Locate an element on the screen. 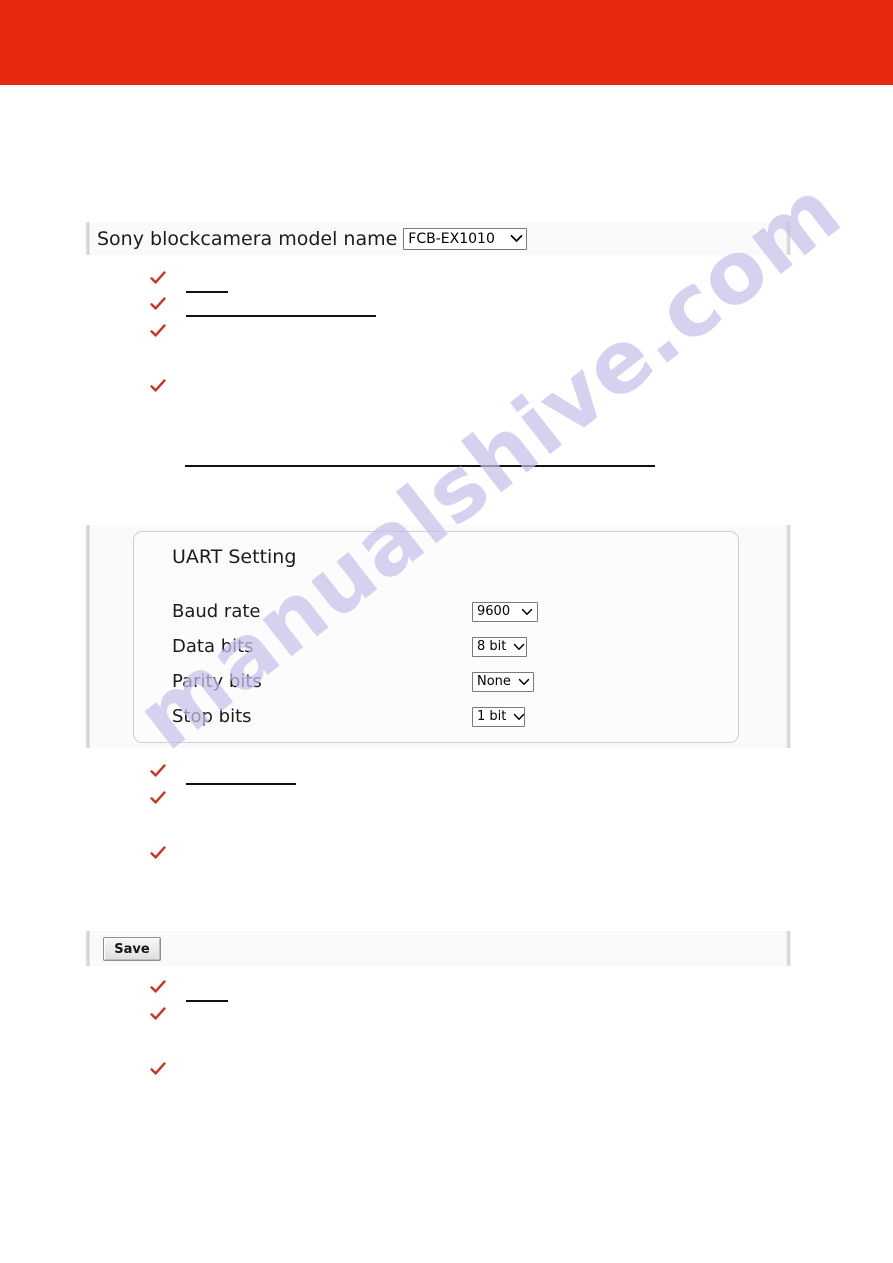 The height and width of the screenshot is (1263, 893). parity-bits-select-value: None is located at coordinates (494, 681).